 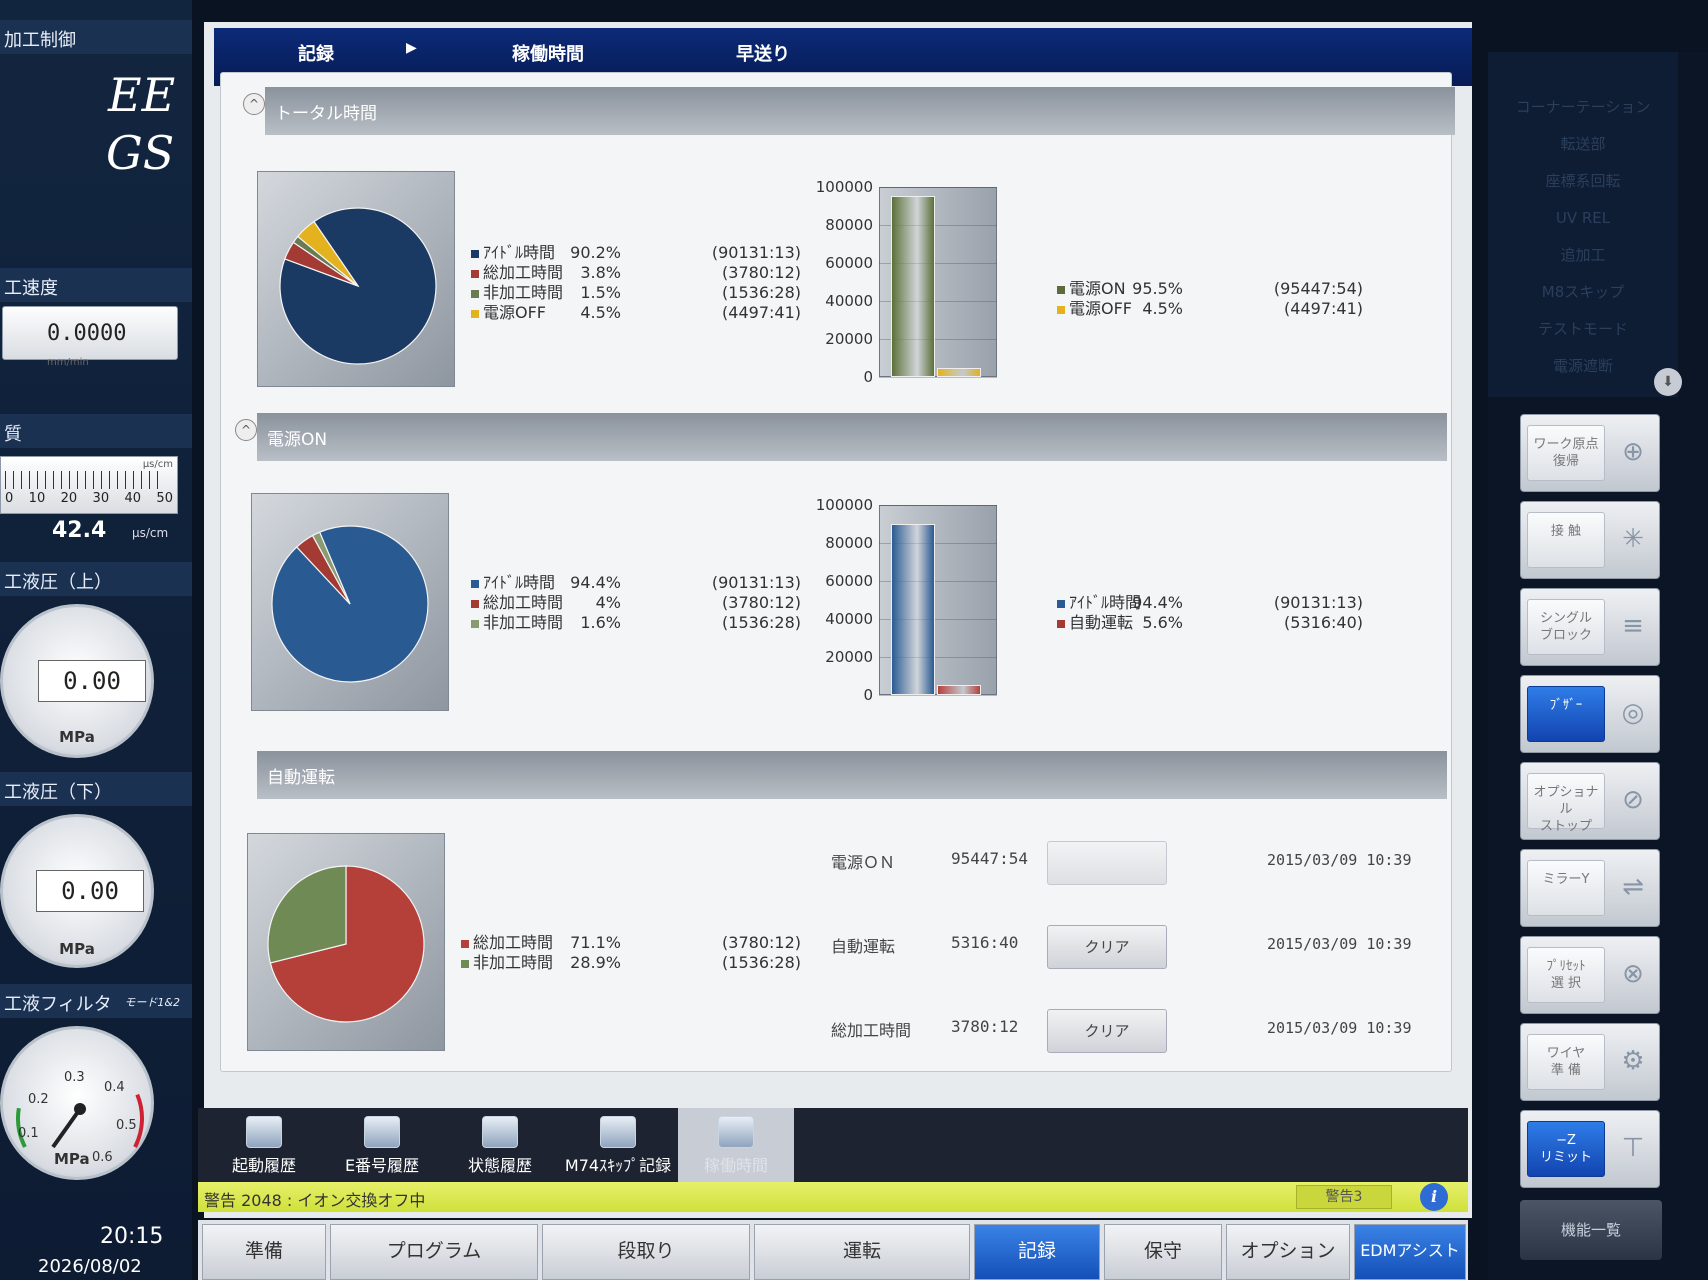 What do you see at coordinates (382, 1145) in the screenshot?
I see `history-tab: E番号履歴` at bounding box center [382, 1145].